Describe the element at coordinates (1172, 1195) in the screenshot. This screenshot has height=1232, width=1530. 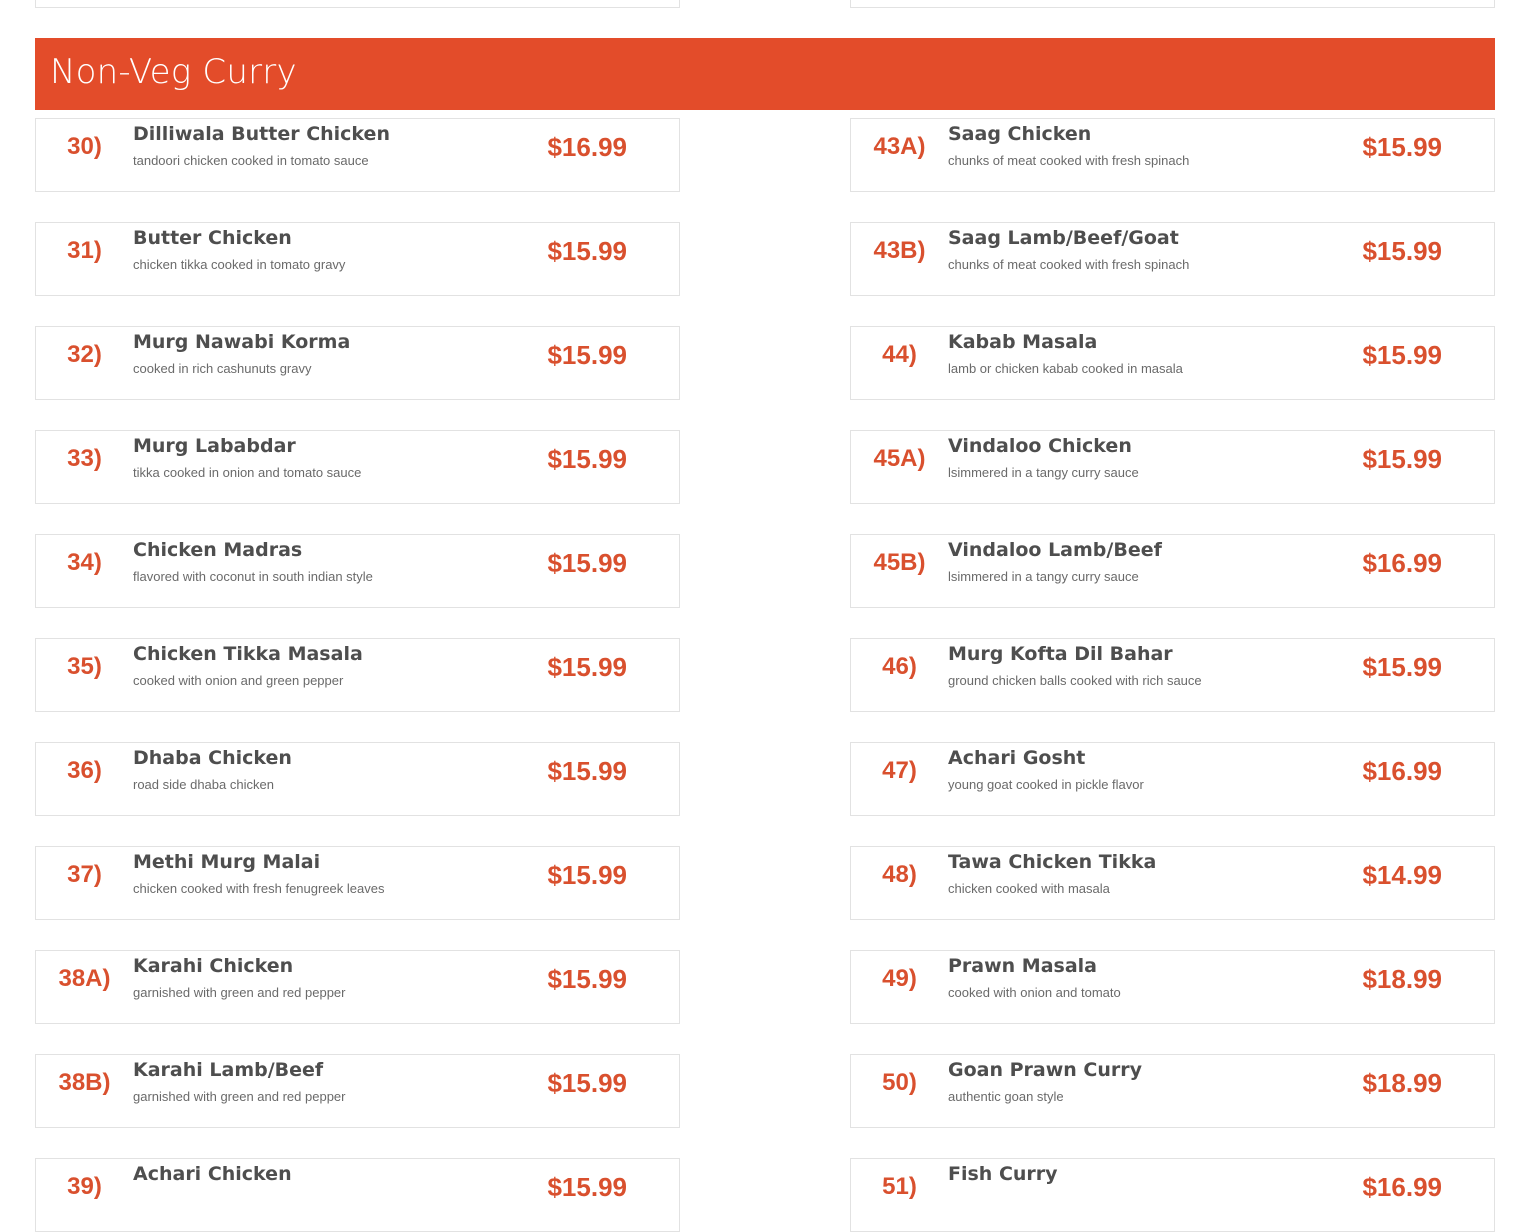
I see `menu-item-card: 51) Fish Curry $16.99` at that location.